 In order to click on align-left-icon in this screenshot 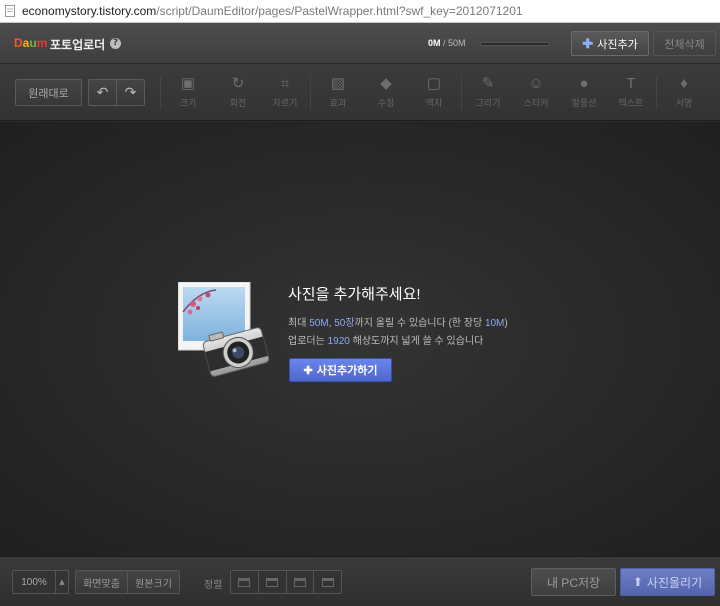, I will do `click(244, 582)`.